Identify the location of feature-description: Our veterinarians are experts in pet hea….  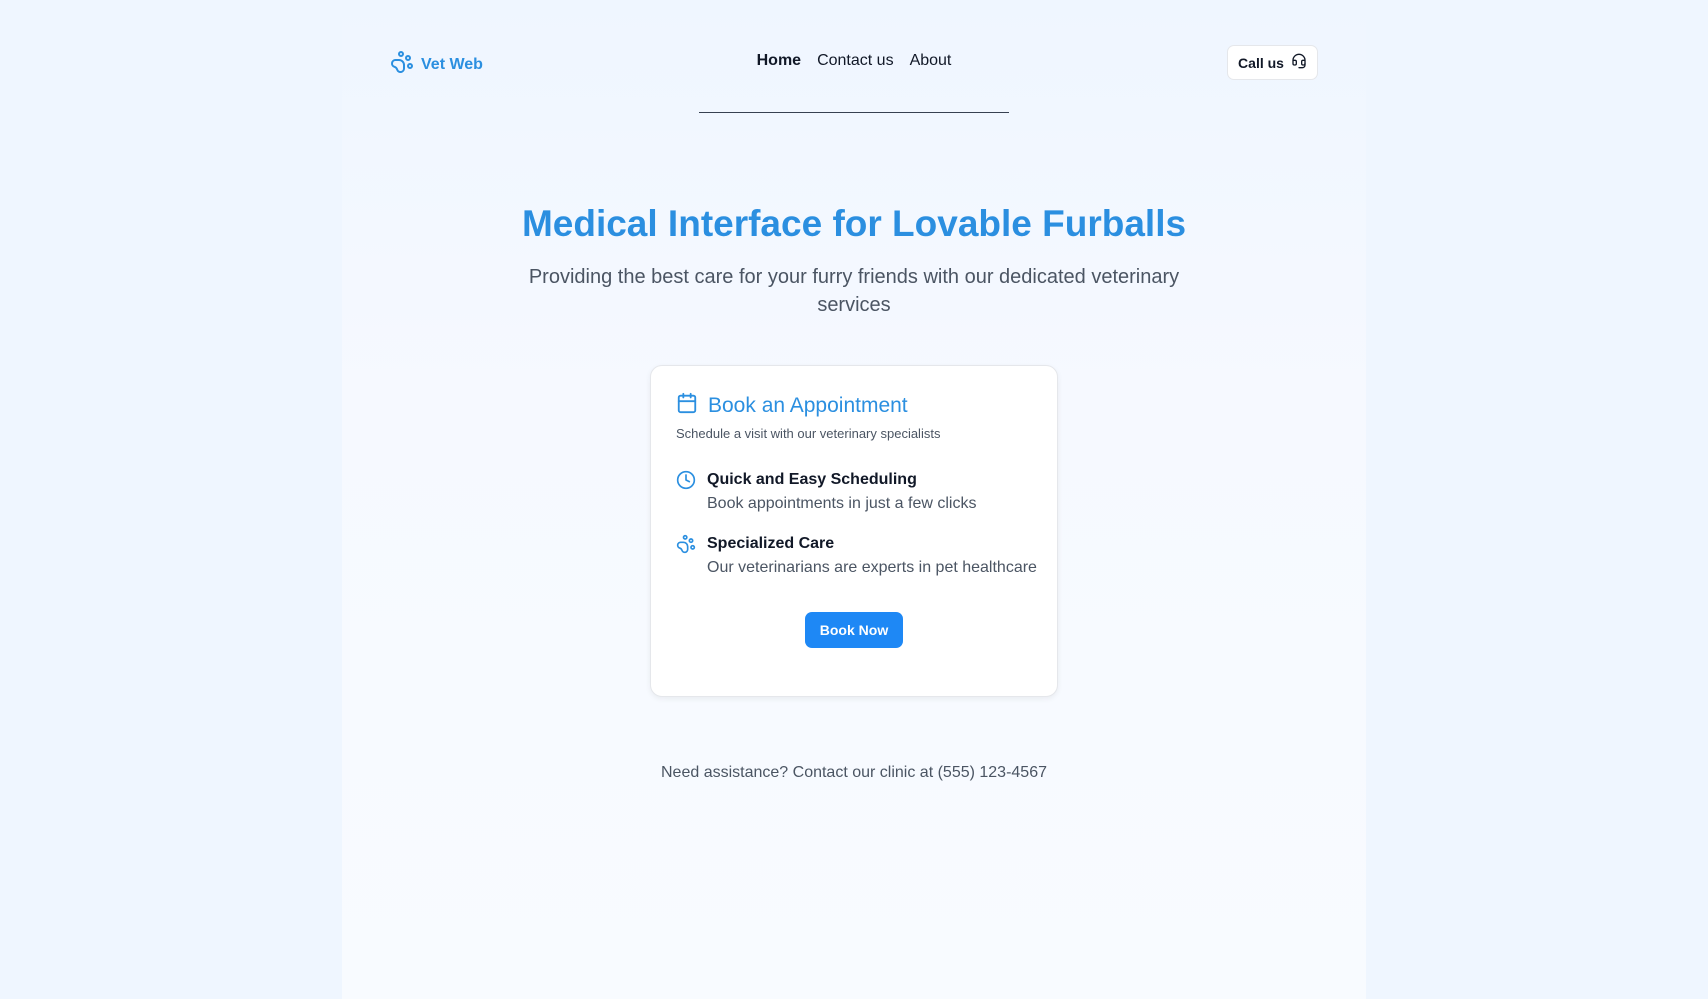
(872, 567).